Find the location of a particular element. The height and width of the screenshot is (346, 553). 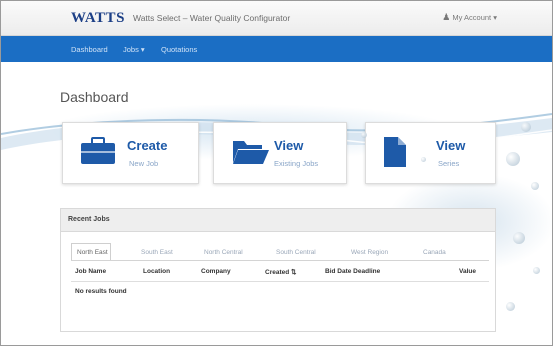

card-subtitle: Existing Jobs is located at coordinates (296, 163).